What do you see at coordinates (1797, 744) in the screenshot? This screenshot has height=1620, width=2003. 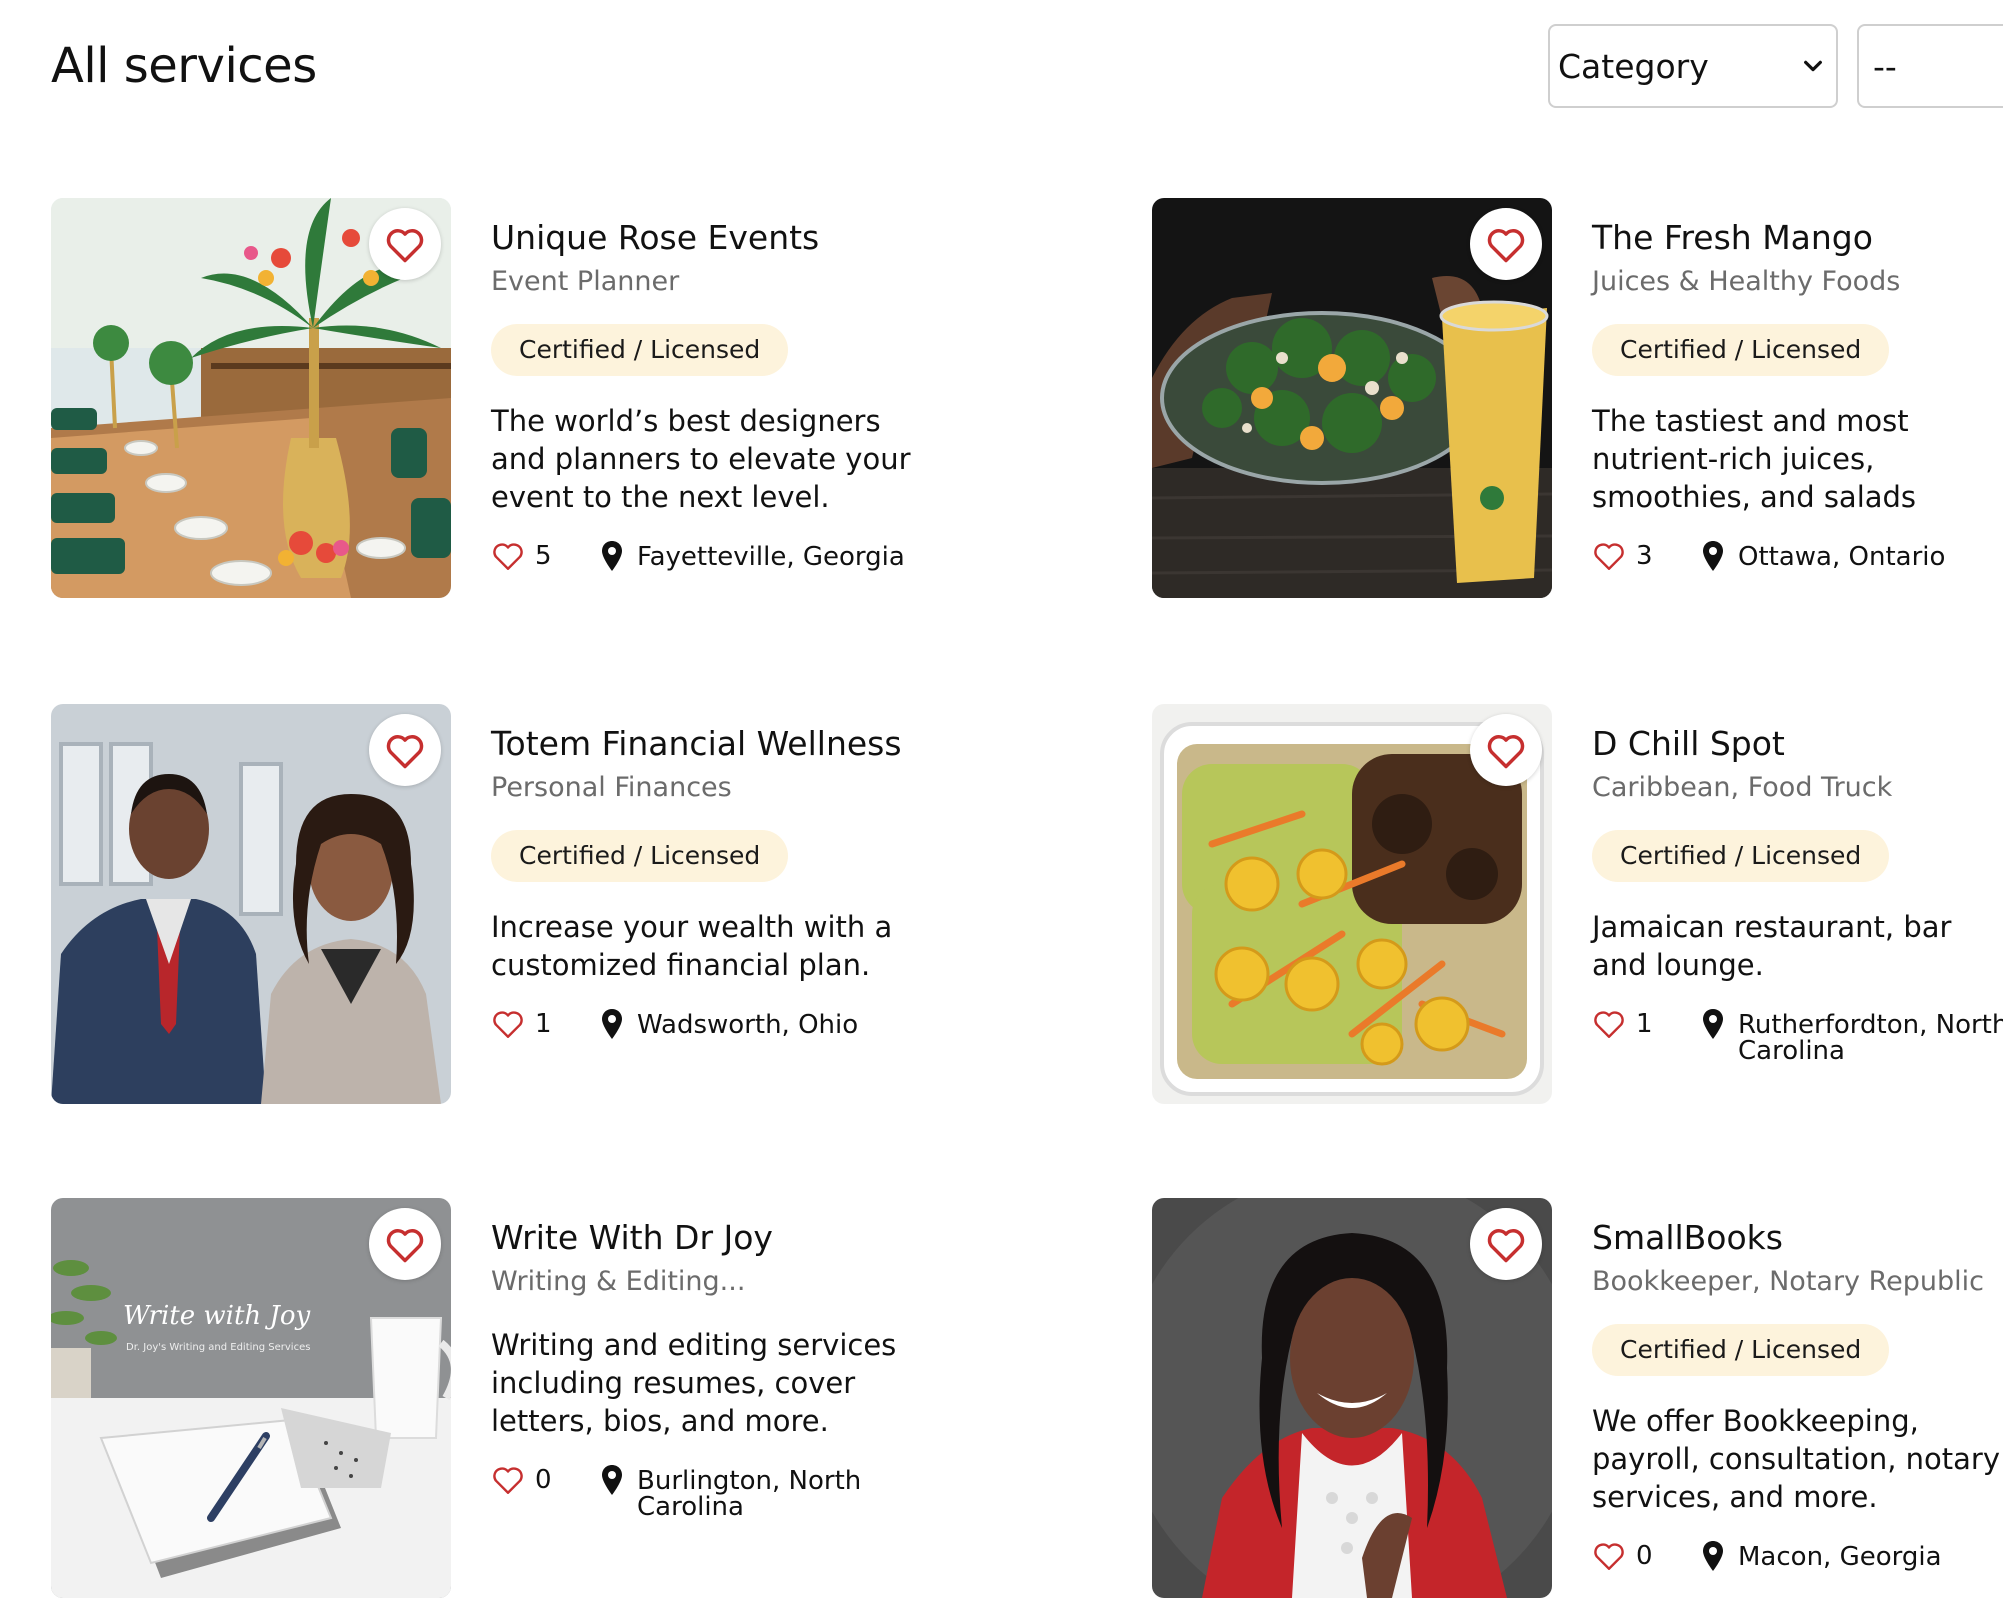 I see `service-name: D Chill Spot` at bounding box center [1797, 744].